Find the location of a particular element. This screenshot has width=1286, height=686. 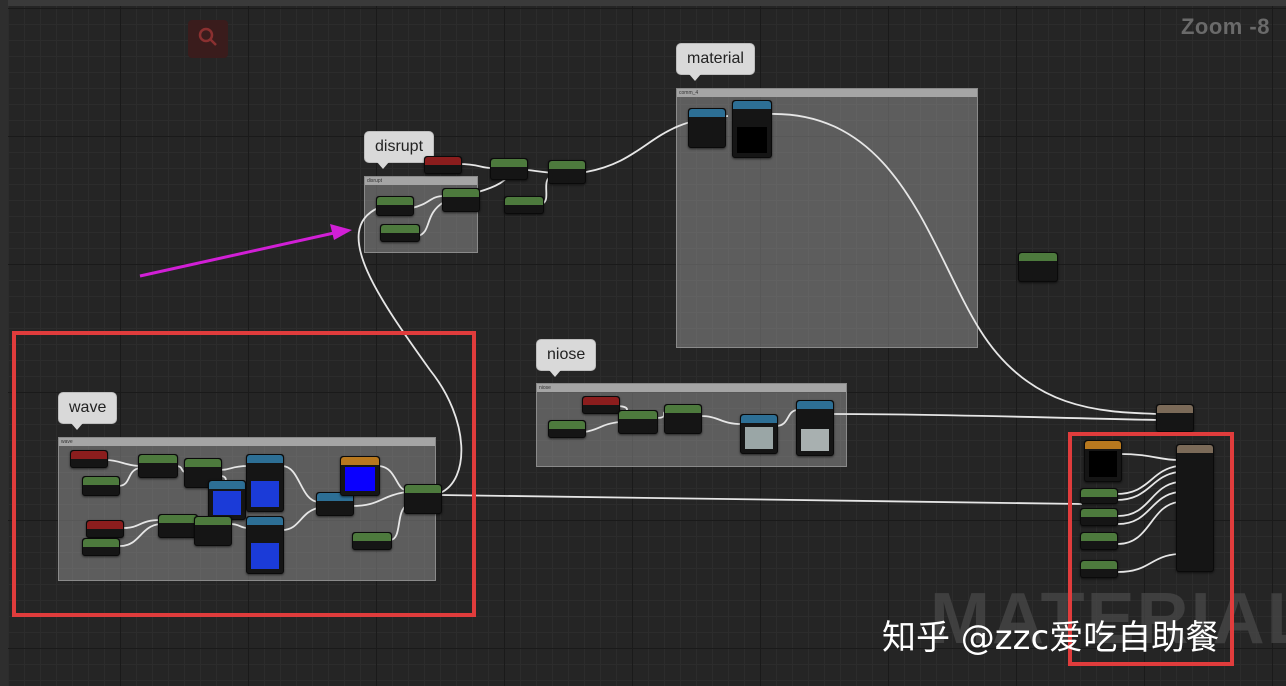

output-reroute-node is located at coordinates (1175, 418).